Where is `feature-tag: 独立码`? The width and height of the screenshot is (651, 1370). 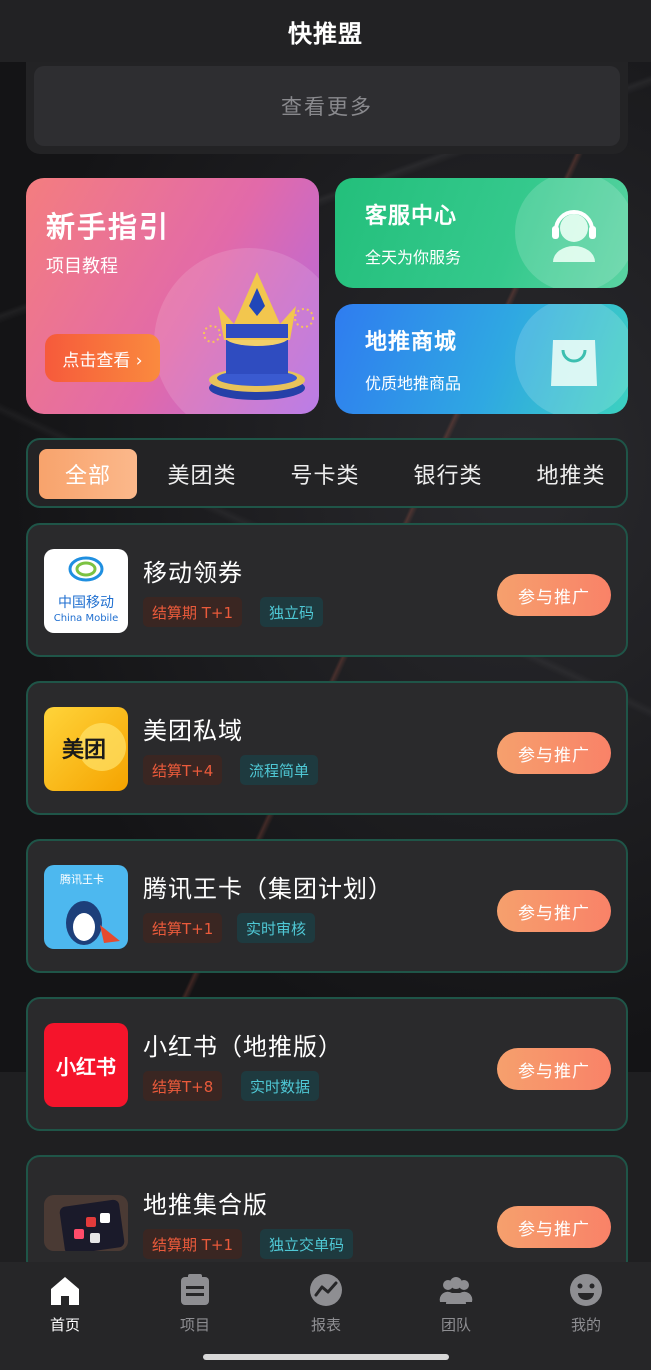
feature-tag: 独立码 is located at coordinates (292, 612).